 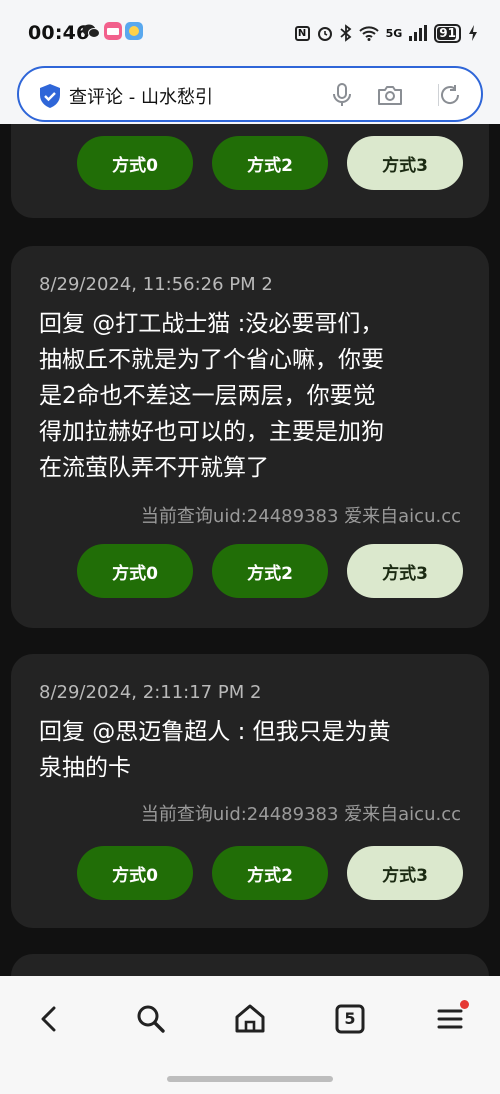 What do you see at coordinates (464, 1004) in the screenshot?
I see `notification-dot` at bounding box center [464, 1004].